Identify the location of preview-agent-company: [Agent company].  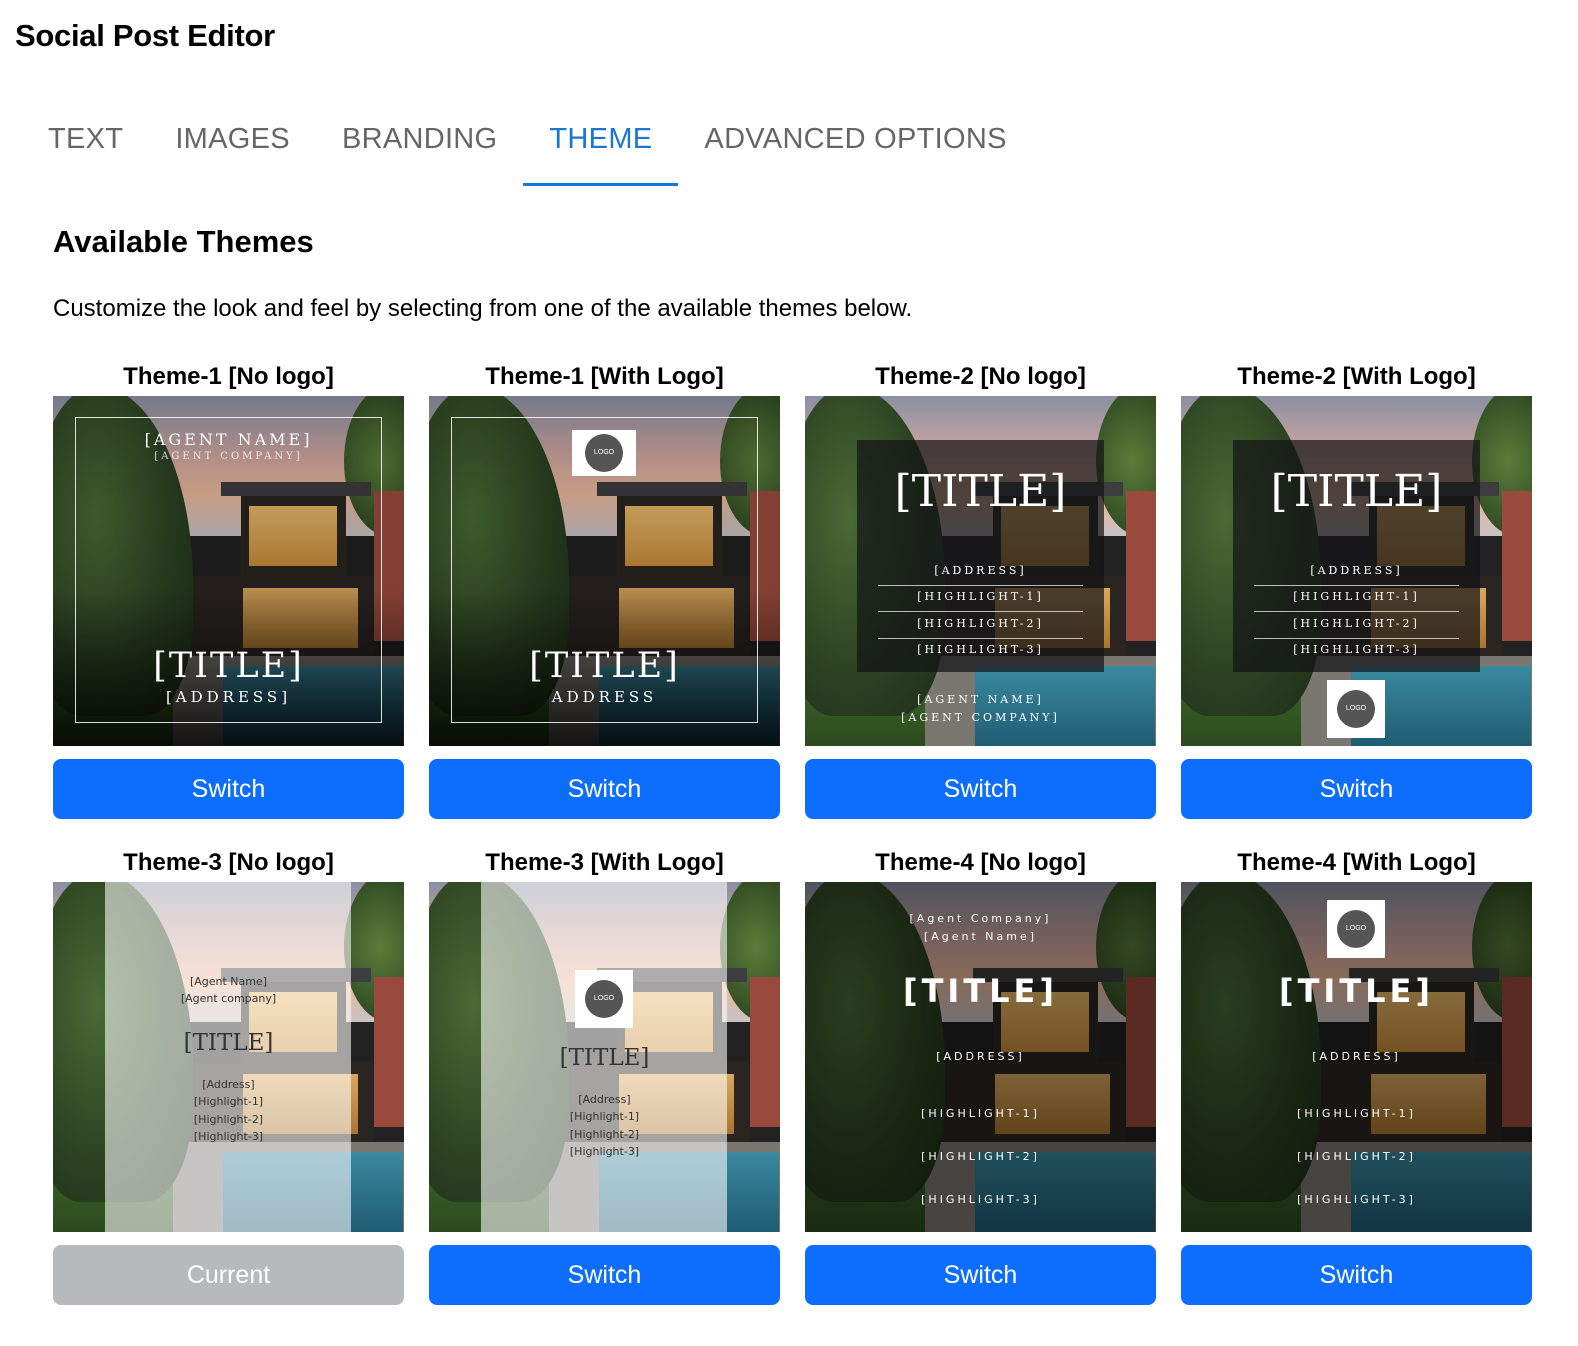
(228, 998).